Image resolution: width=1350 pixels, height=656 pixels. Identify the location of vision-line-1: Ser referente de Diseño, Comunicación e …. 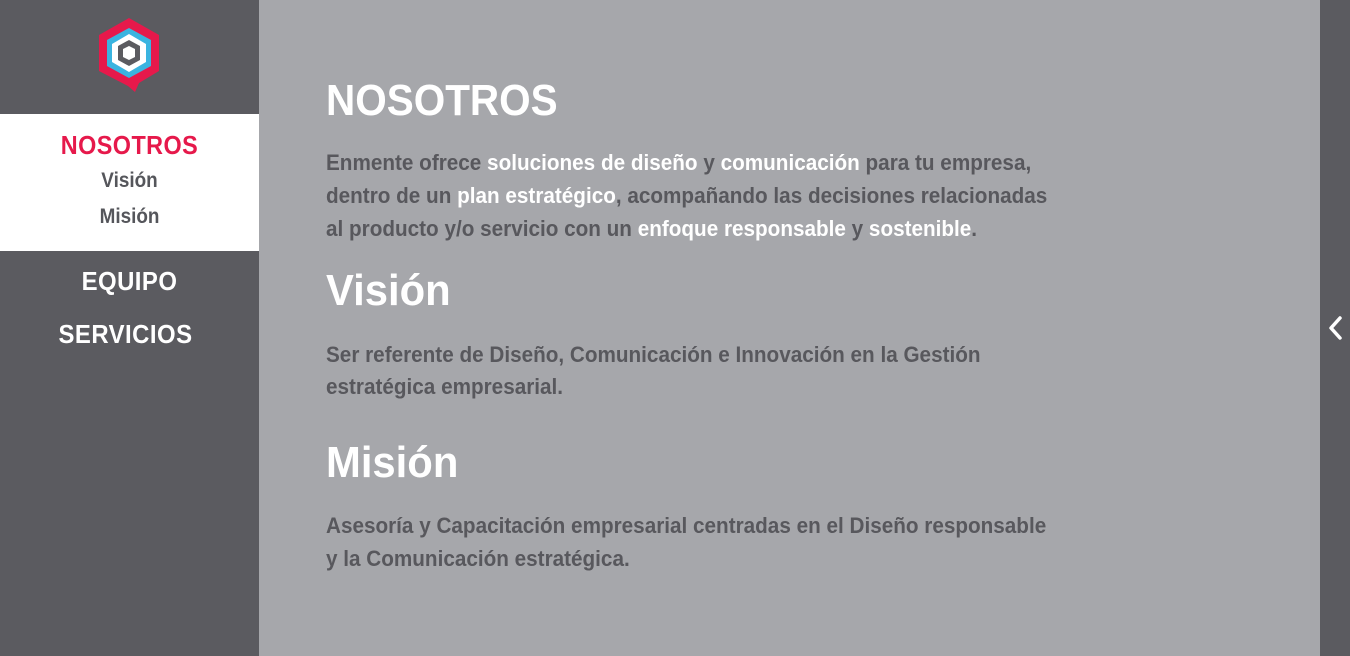
(653, 354).